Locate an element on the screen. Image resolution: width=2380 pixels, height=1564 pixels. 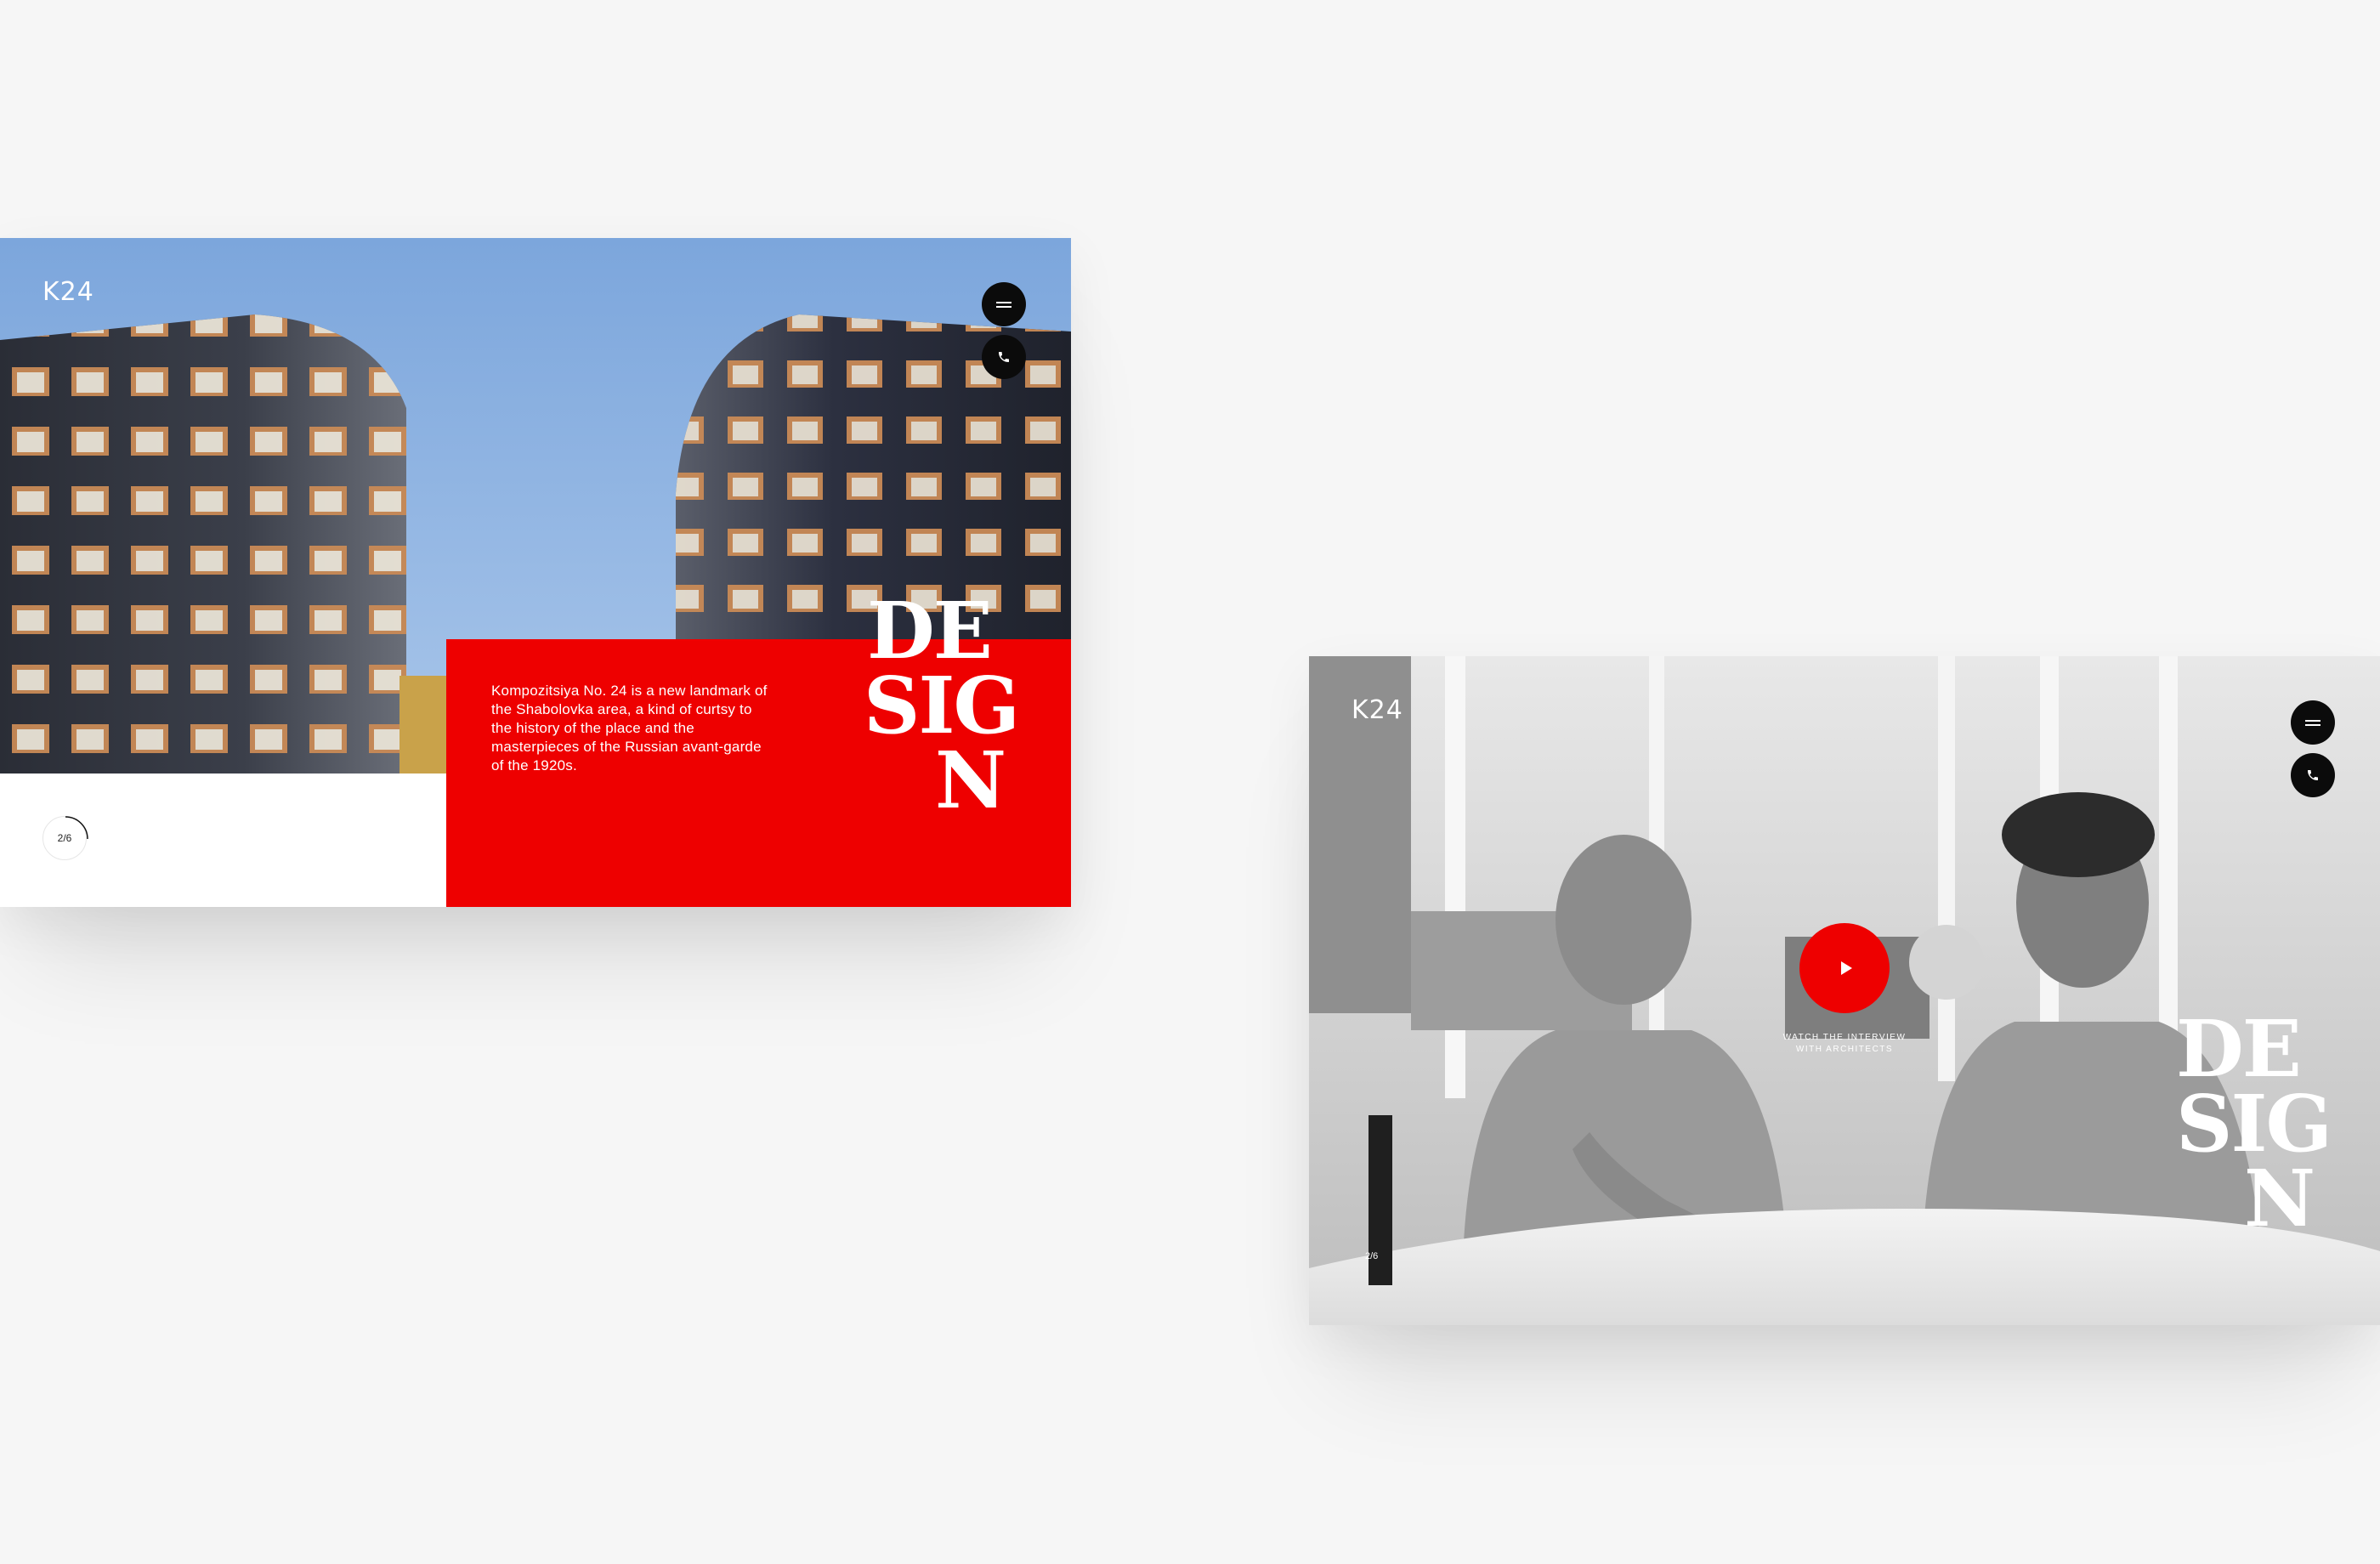
watch-caption-line-2: WITH ARCHITECTS is located at coordinates (1844, 1049).